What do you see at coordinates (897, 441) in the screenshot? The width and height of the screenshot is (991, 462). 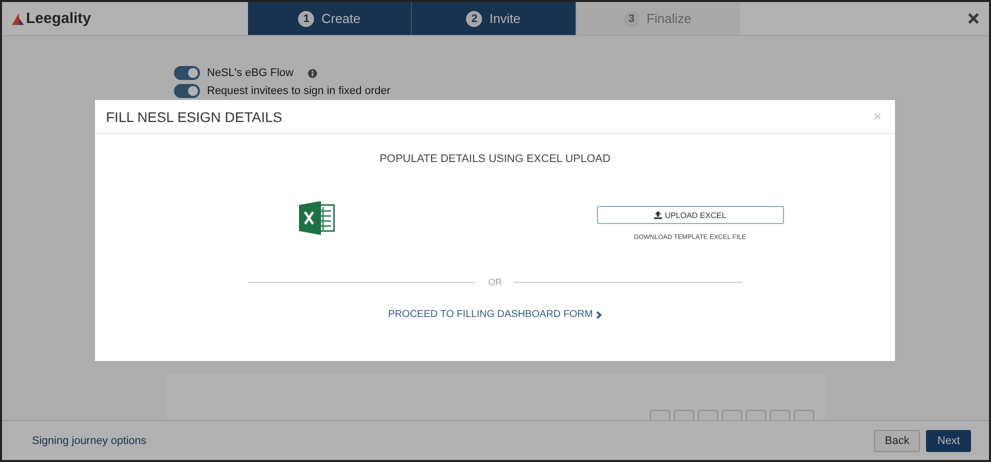 I see `back-button: Back` at bounding box center [897, 441].